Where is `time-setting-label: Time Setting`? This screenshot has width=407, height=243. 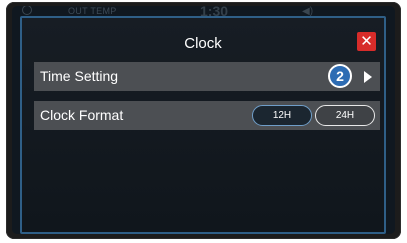
time-setting-label: Time Setting is located at coordinates (79, 76).